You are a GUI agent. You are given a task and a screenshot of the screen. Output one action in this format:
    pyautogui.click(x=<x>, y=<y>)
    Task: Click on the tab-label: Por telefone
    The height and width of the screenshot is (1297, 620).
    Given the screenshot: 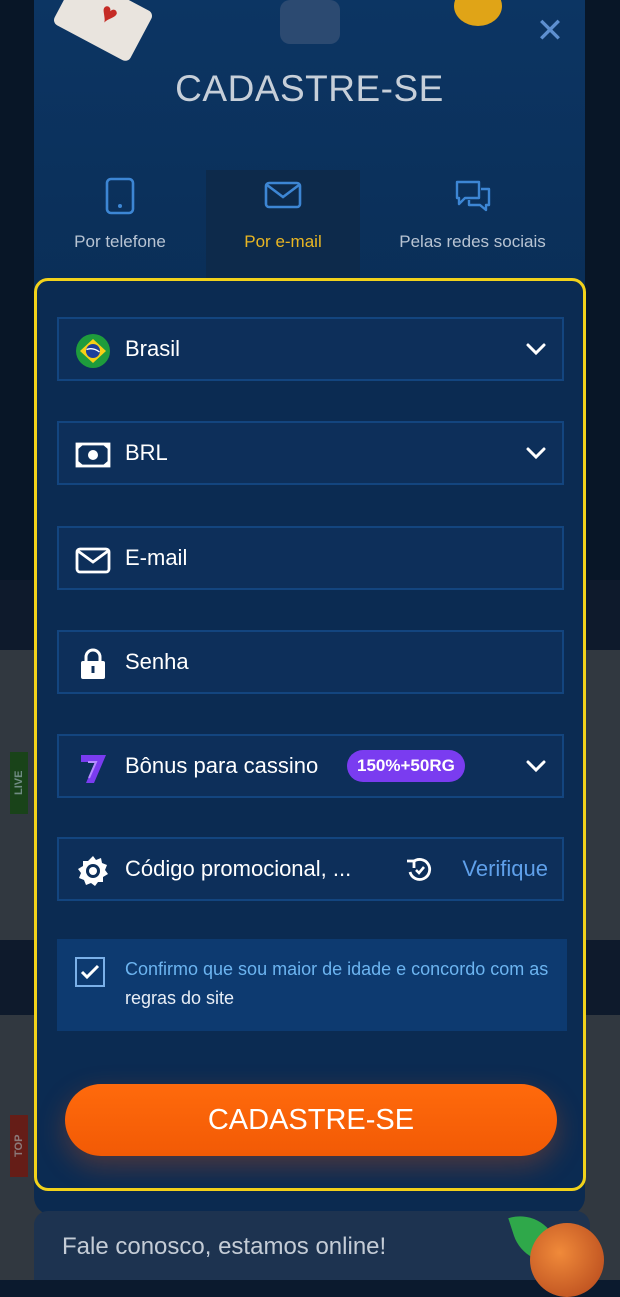 What is the action you would take?
    pyautogui.click(x=120, y=241)
    